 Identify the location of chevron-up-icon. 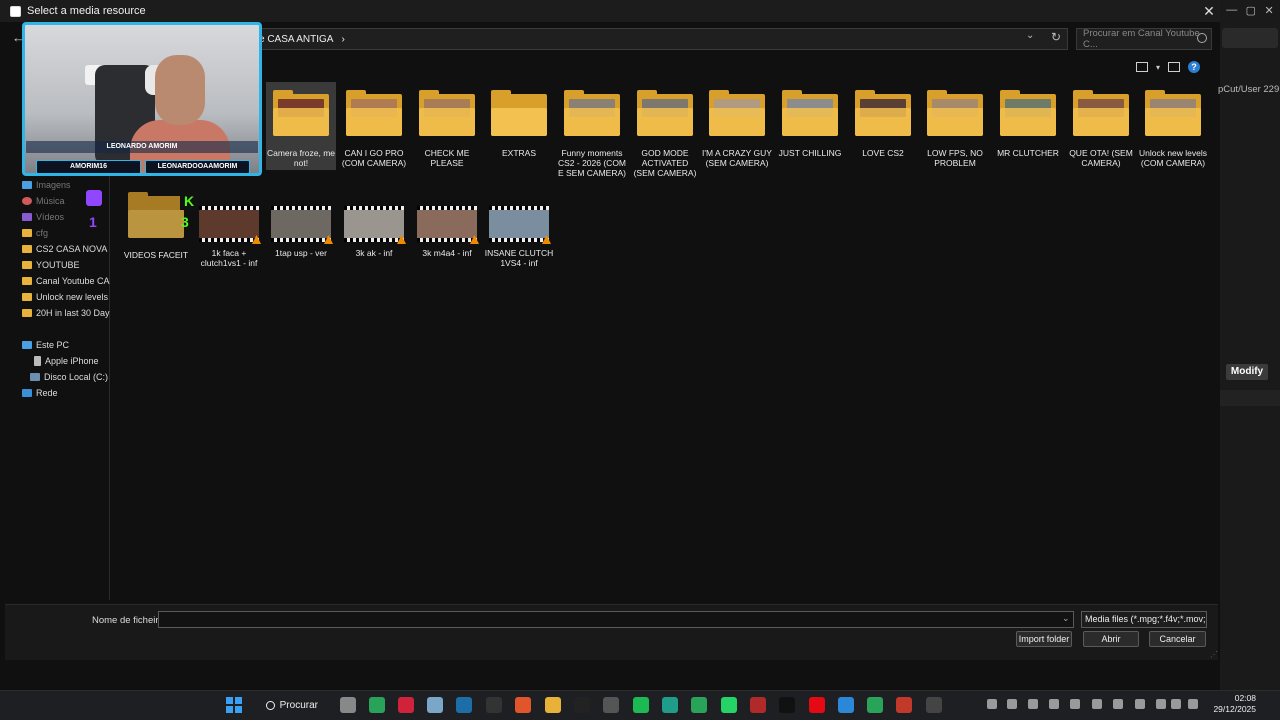
(992, 704).